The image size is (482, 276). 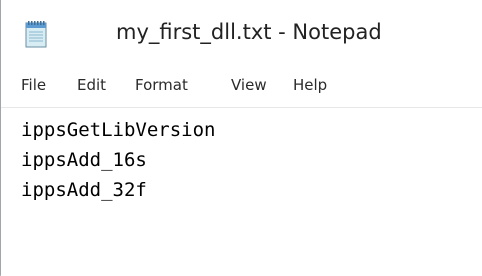 I want to click on text-line: ippsAdd_16s, so click(x=84, y=160).